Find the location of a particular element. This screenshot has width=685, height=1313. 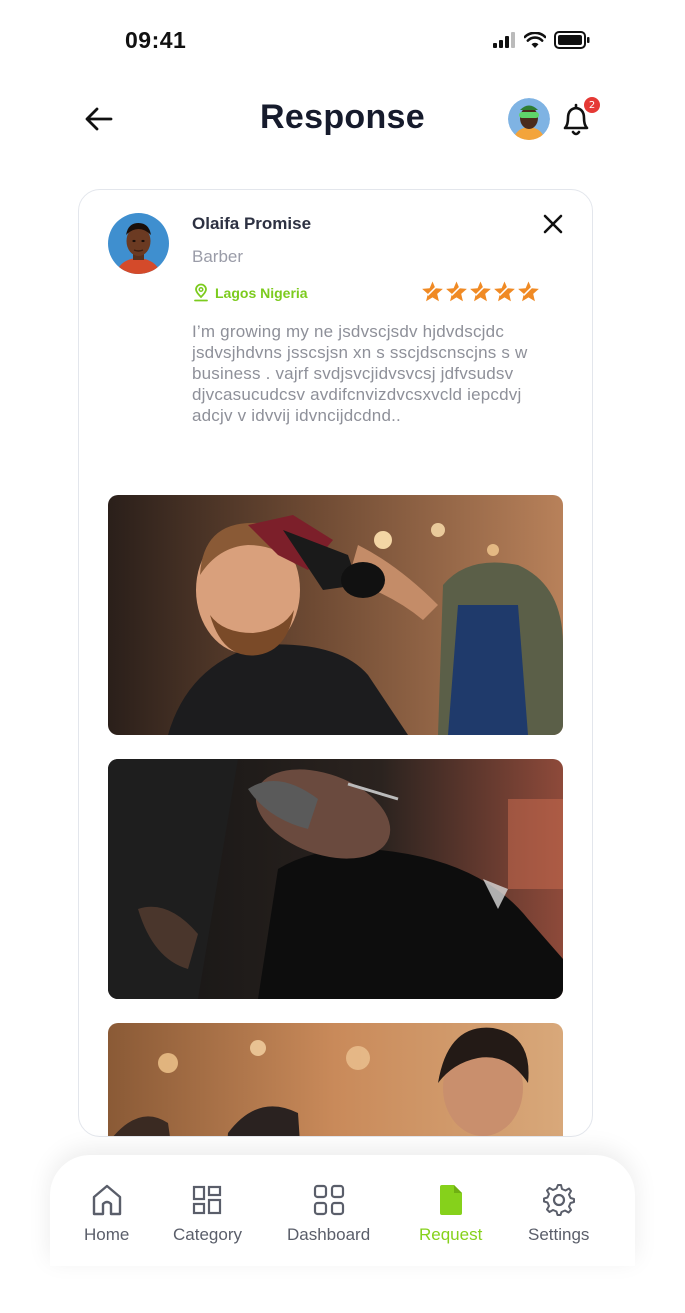

profile-photo is located at coordinates (138, 243).